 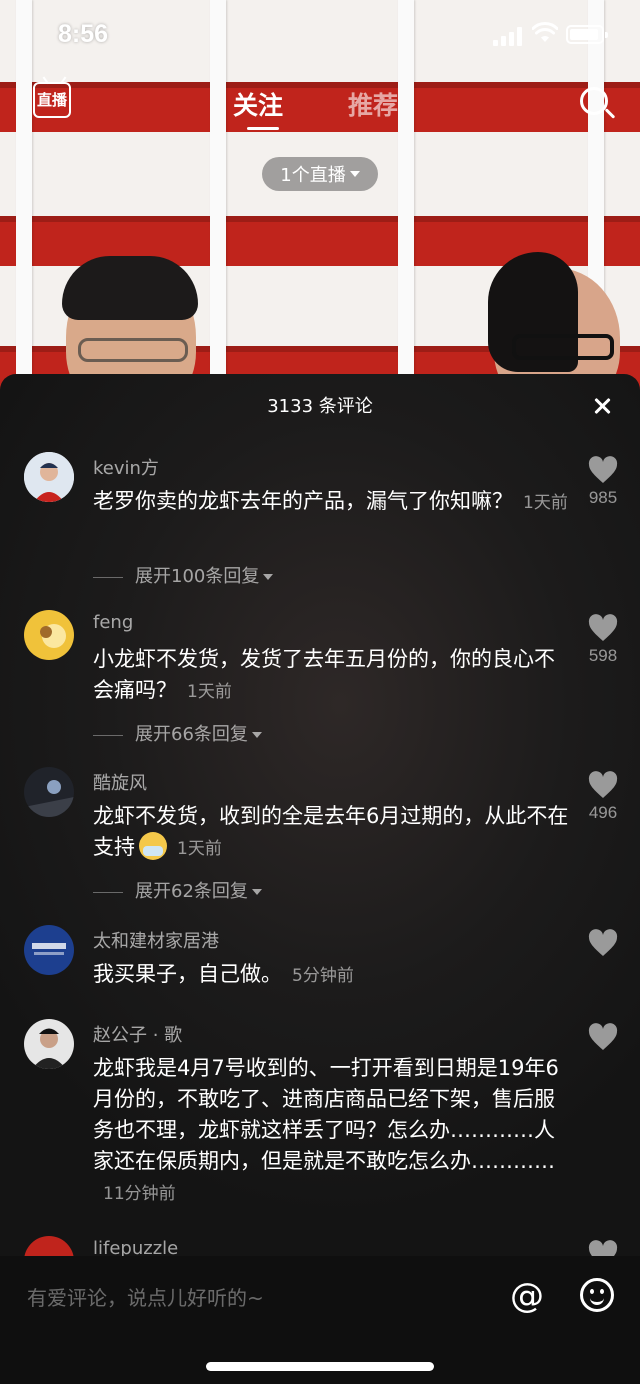 I want to click on battery-icon, so click(x=587, y=34).